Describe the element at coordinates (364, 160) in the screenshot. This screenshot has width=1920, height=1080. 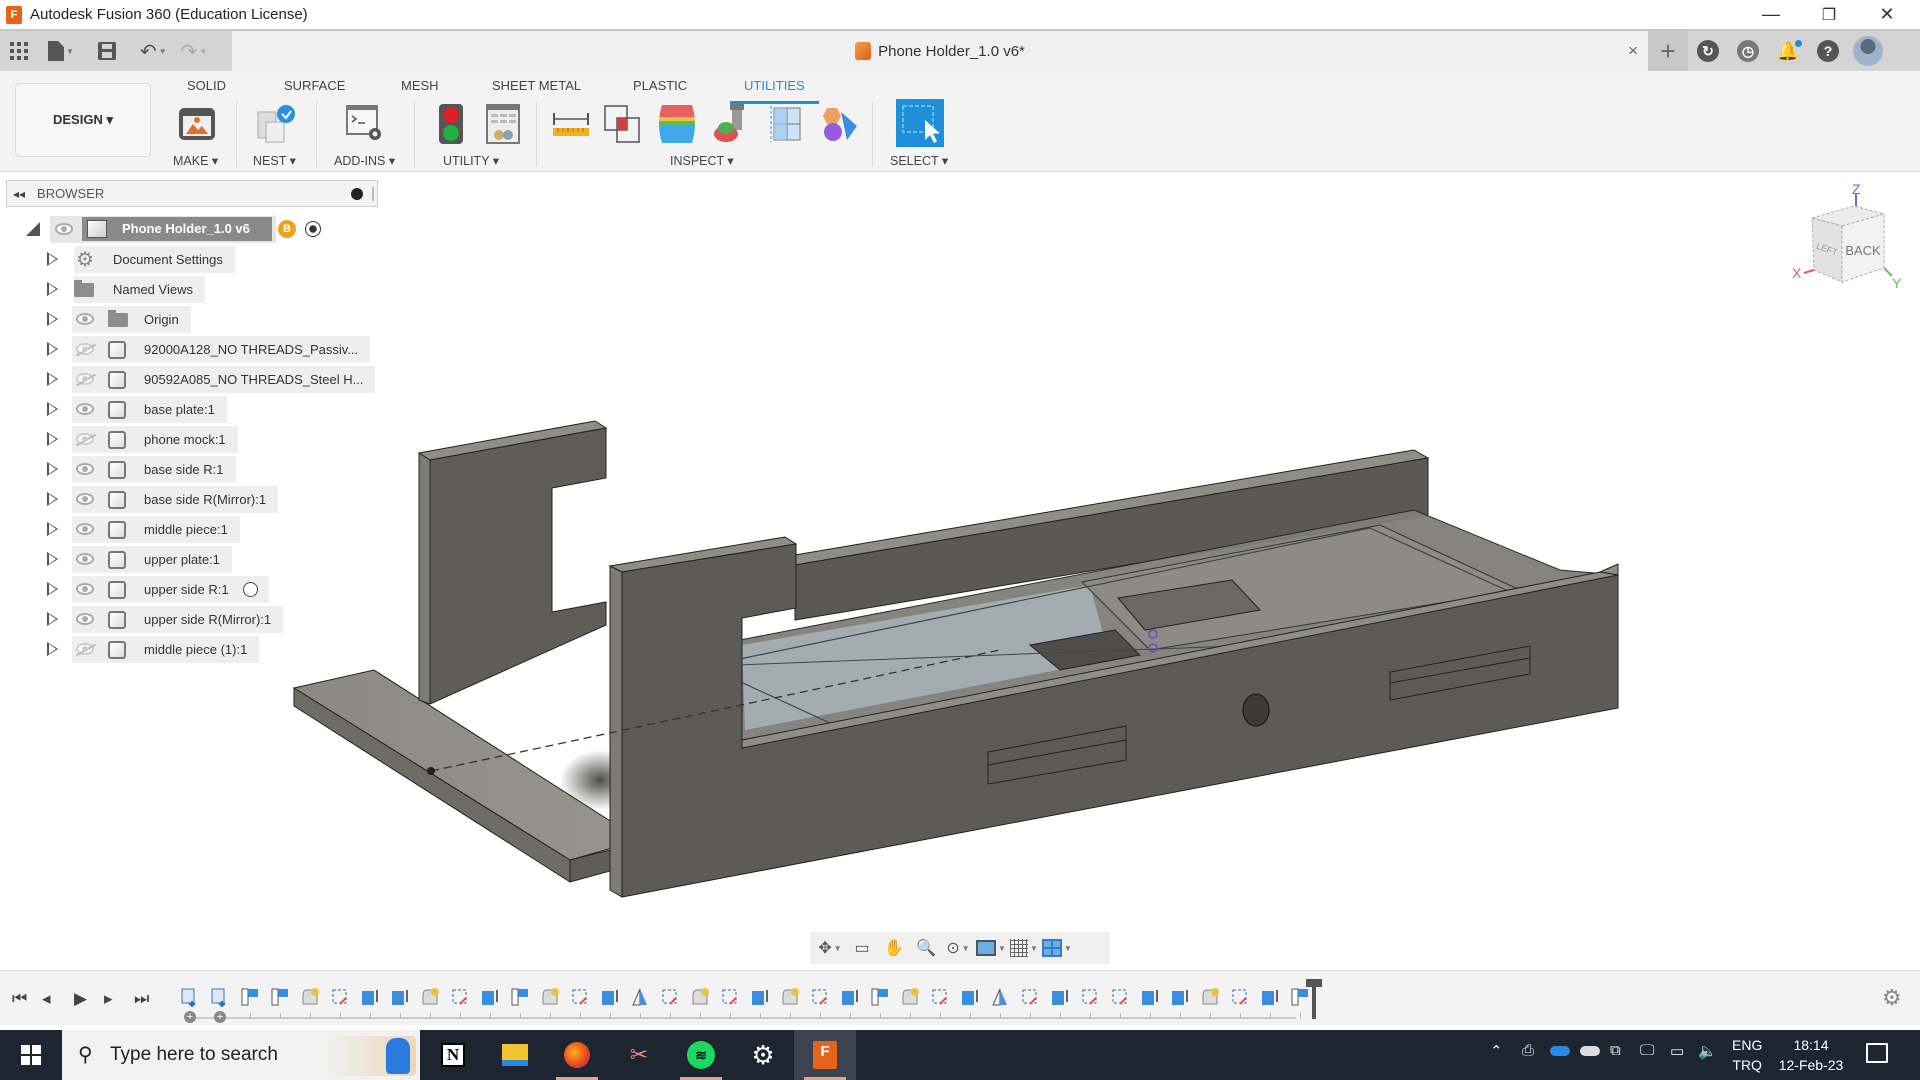
I see `group-add-ins: ADD-INS ▾` at that location.